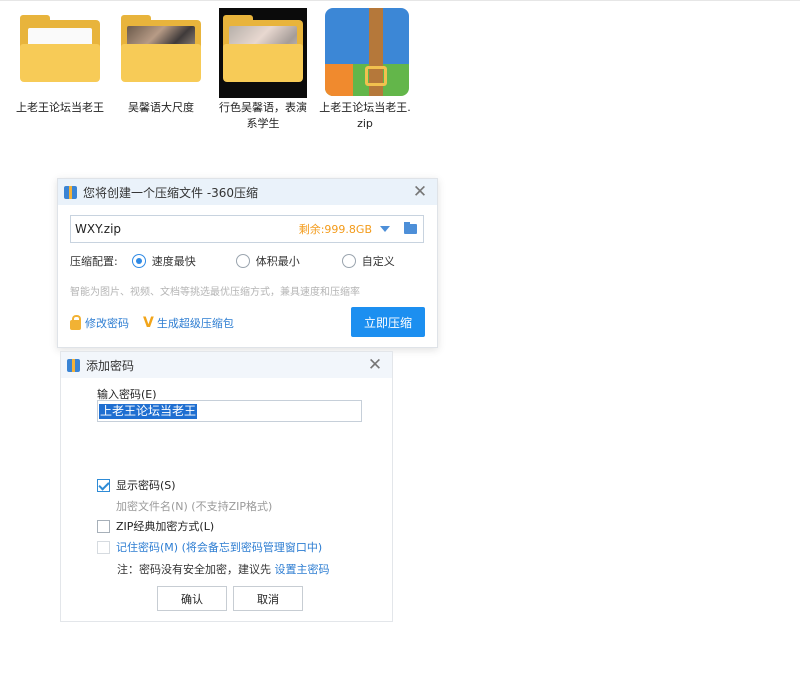 The image size is (800, 673). Describe the element at coordinates (171, 192) in the screenshot. I see `compress-dialog-title: 您将创建一个压缩文件 -360压缩` at that location.